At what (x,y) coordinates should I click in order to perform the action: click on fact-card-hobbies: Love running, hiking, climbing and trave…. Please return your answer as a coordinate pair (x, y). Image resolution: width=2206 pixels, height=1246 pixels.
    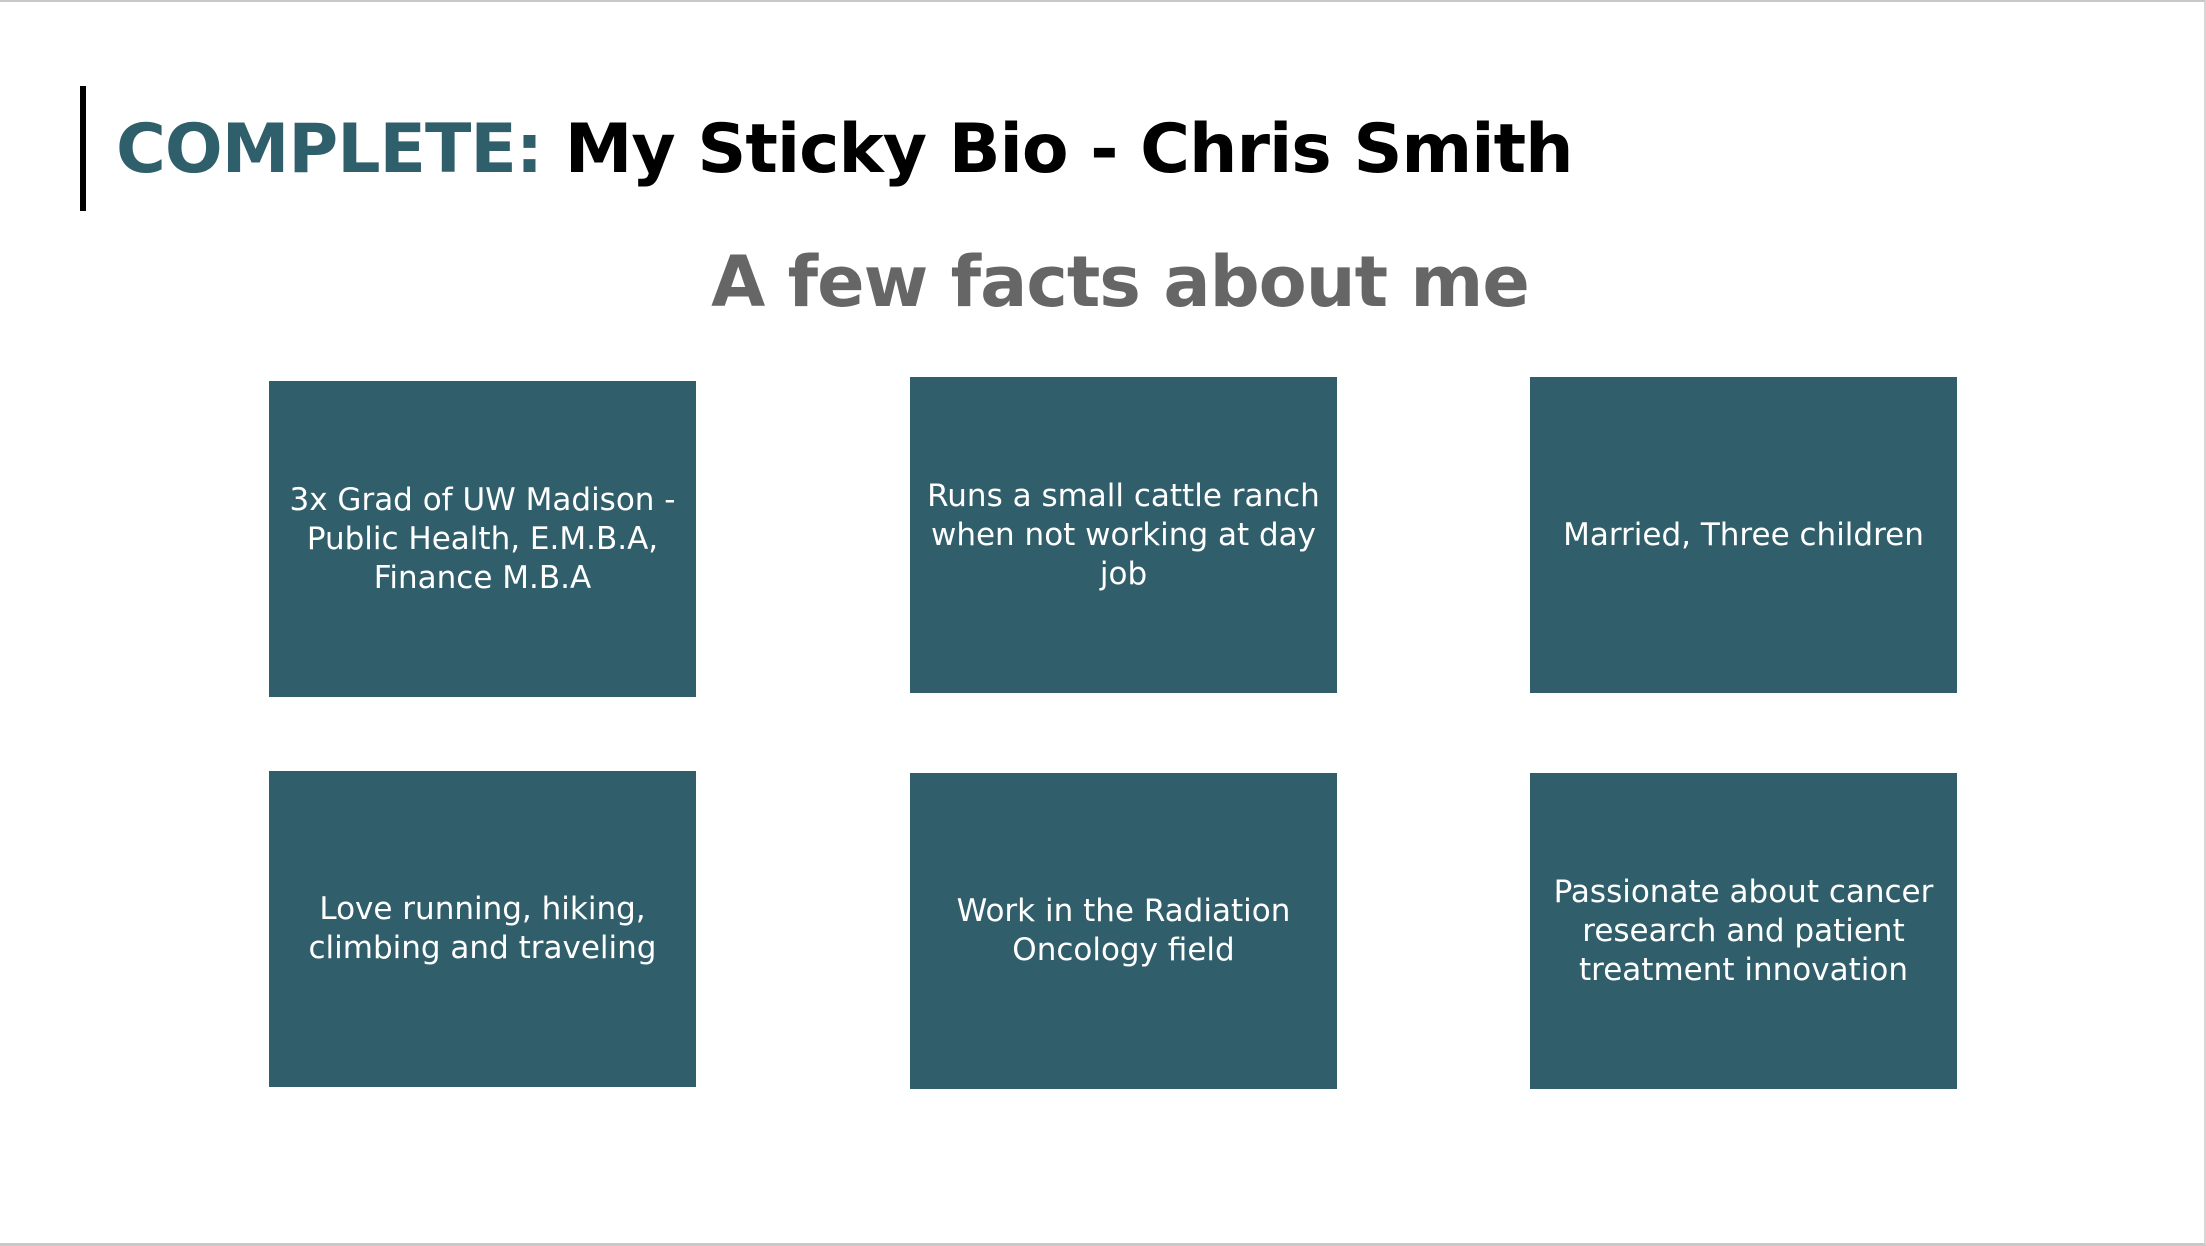
    Looking at the image, I should click on (482, 929).